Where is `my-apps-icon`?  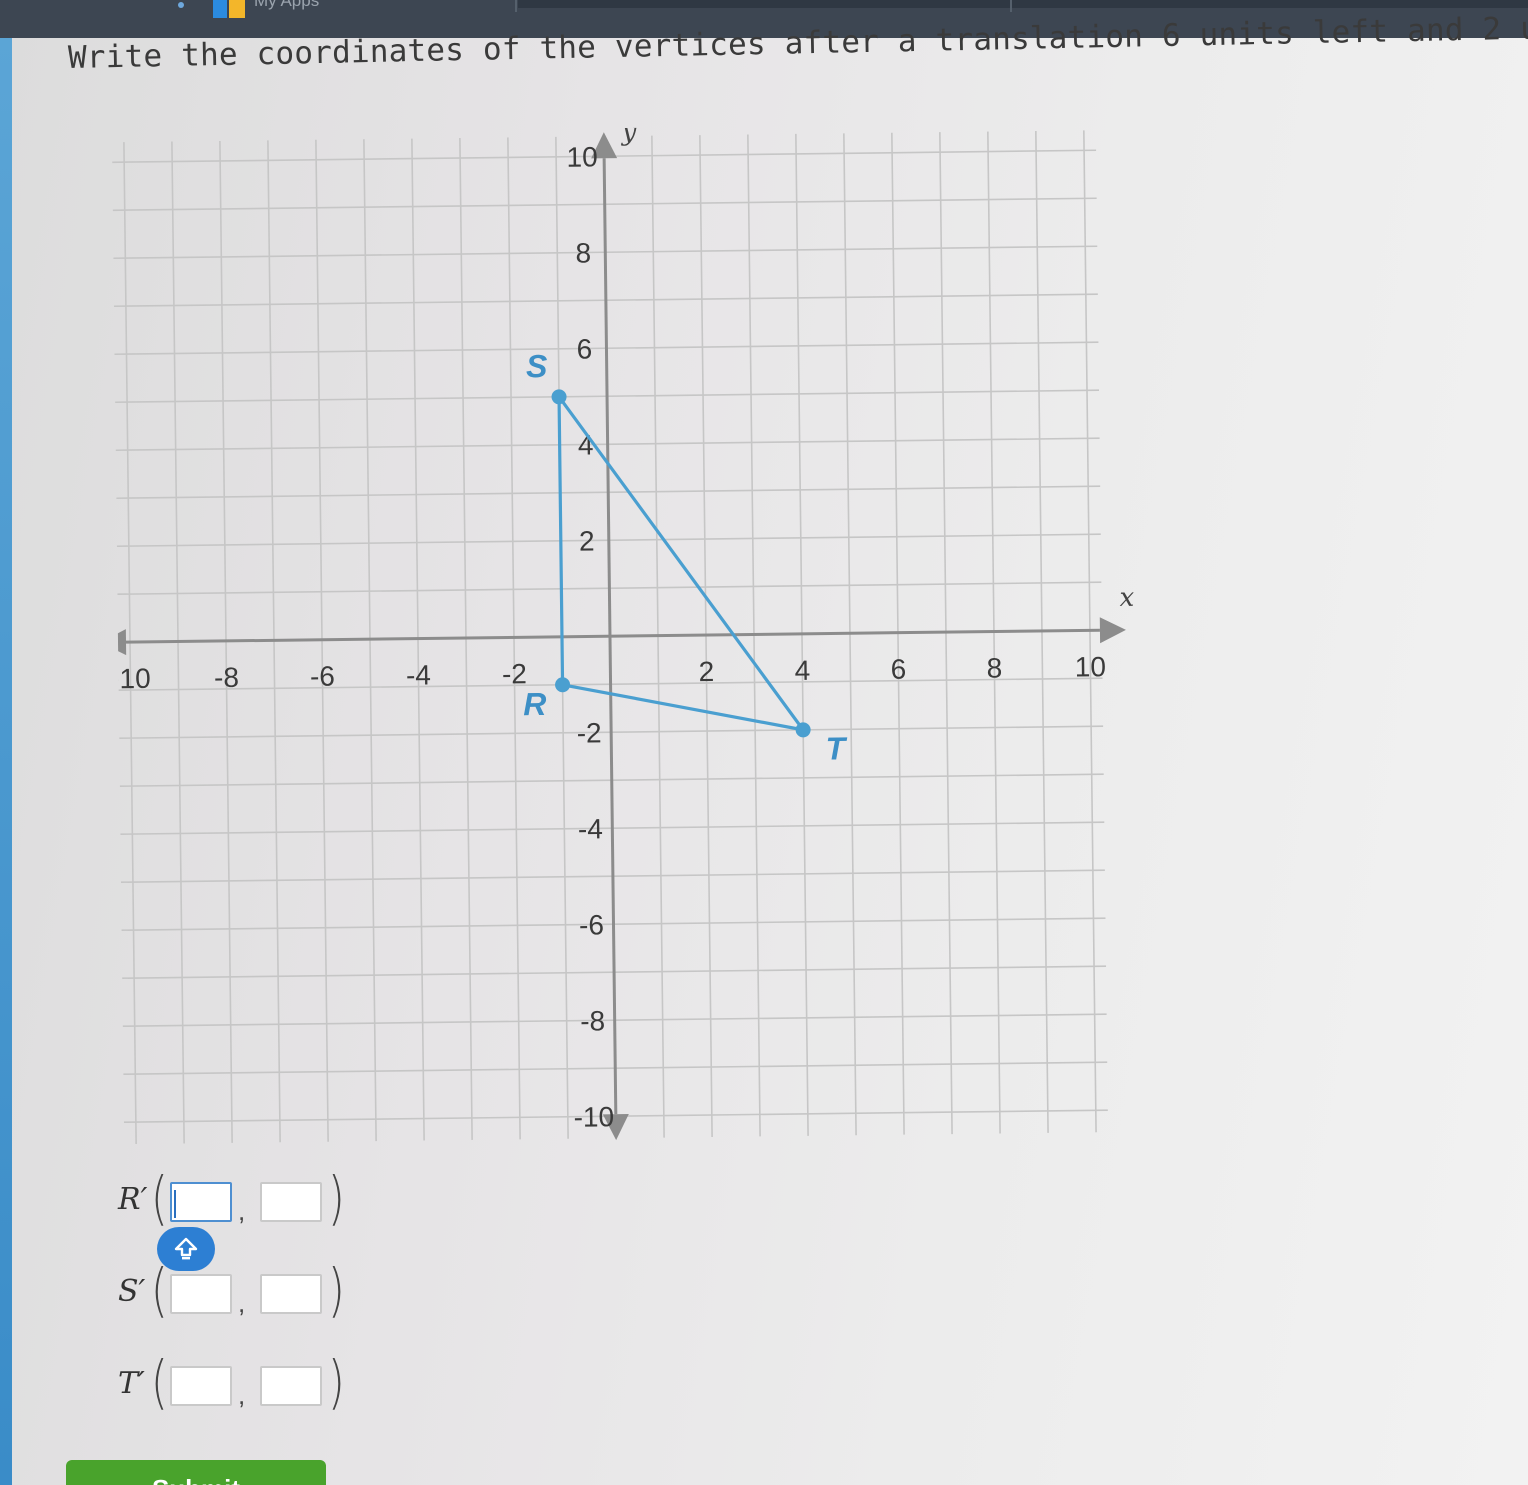 my-apps-icon is located at coordinates (229, 9).